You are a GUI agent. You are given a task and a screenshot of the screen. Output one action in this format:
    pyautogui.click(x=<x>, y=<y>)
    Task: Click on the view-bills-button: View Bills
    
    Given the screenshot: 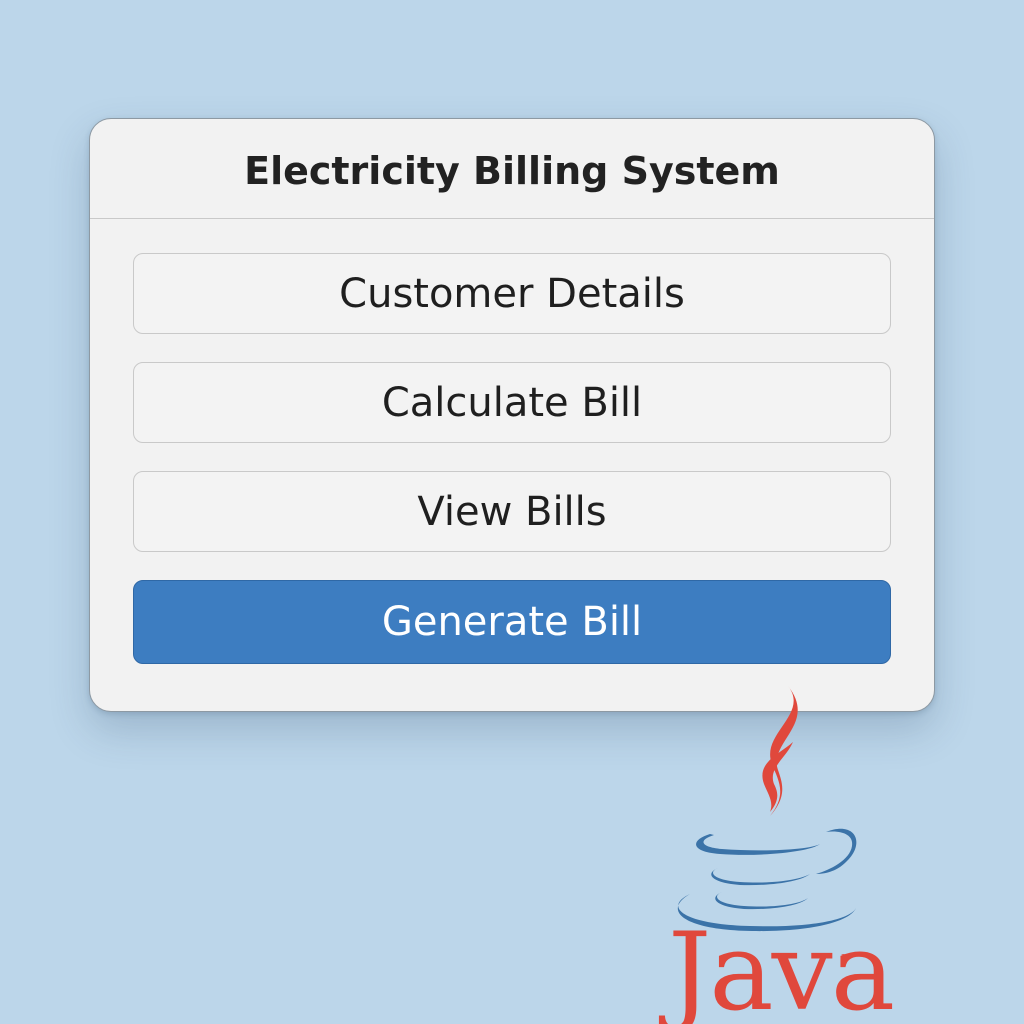 What is the action you would take?
    pyautogui.click(x=512, y=511)
    